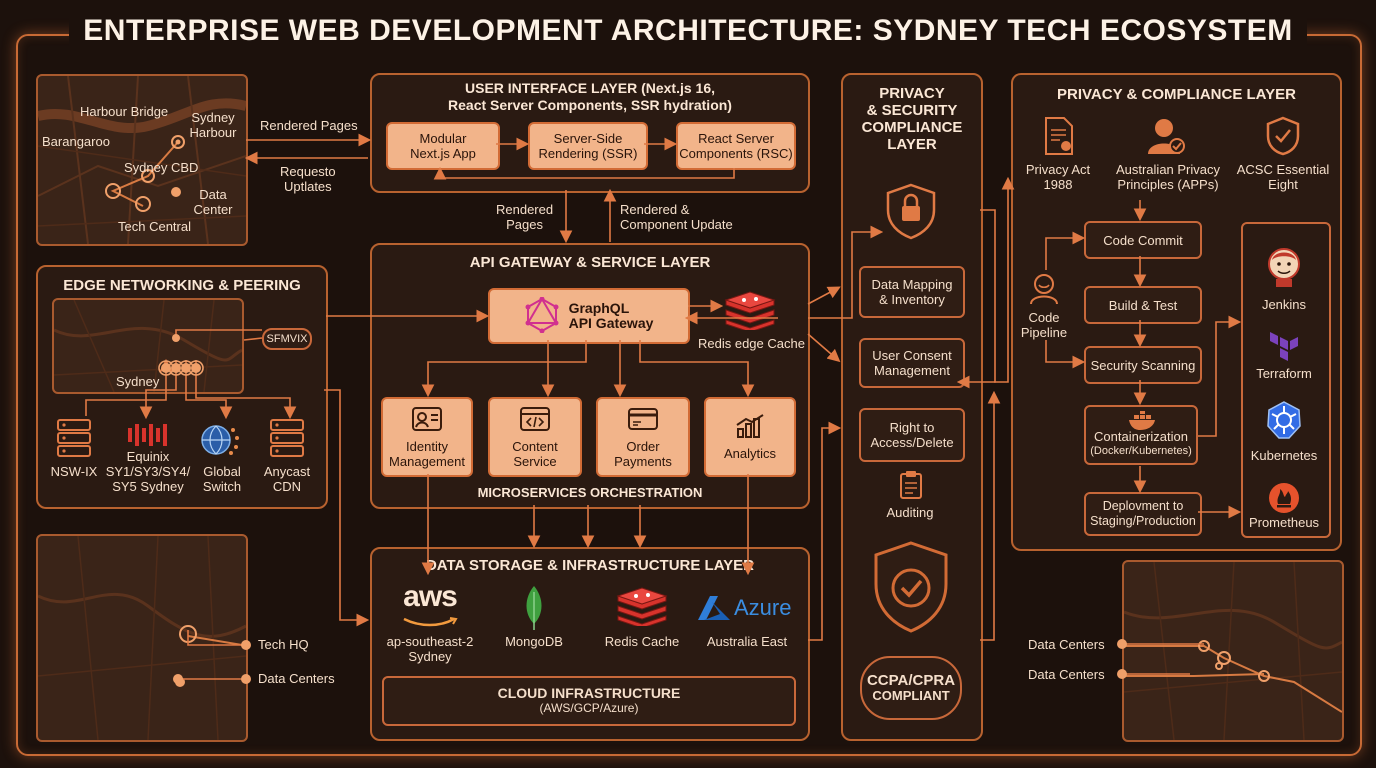 This screenshot has width=1376, height=768. I want to click on flow-label-rendered-pages-down: Rendered Pages, so click(524, 217).